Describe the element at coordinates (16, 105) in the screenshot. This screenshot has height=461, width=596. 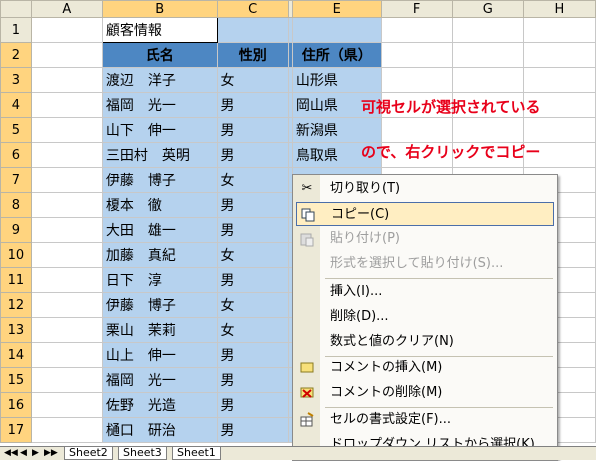
I see `row-header: 4` at that location.